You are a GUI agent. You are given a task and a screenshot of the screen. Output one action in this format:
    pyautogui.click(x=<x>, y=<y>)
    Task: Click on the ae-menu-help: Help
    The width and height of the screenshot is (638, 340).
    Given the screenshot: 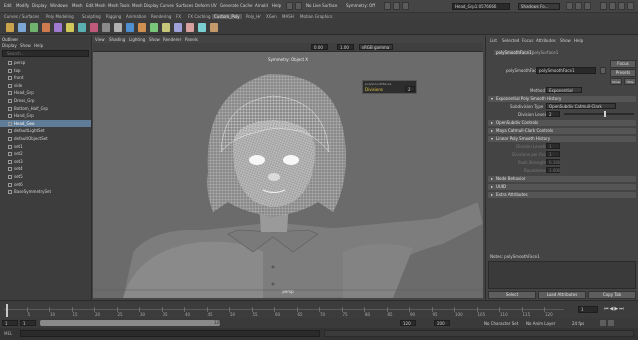 What is the action you would take?
    pyautogui.click(x=578, y=40)
    